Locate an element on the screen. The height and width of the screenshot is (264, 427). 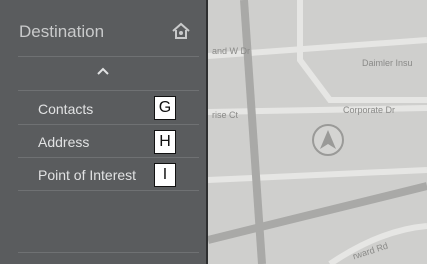
panel-title: Destination is located at coordinates (62, 31).